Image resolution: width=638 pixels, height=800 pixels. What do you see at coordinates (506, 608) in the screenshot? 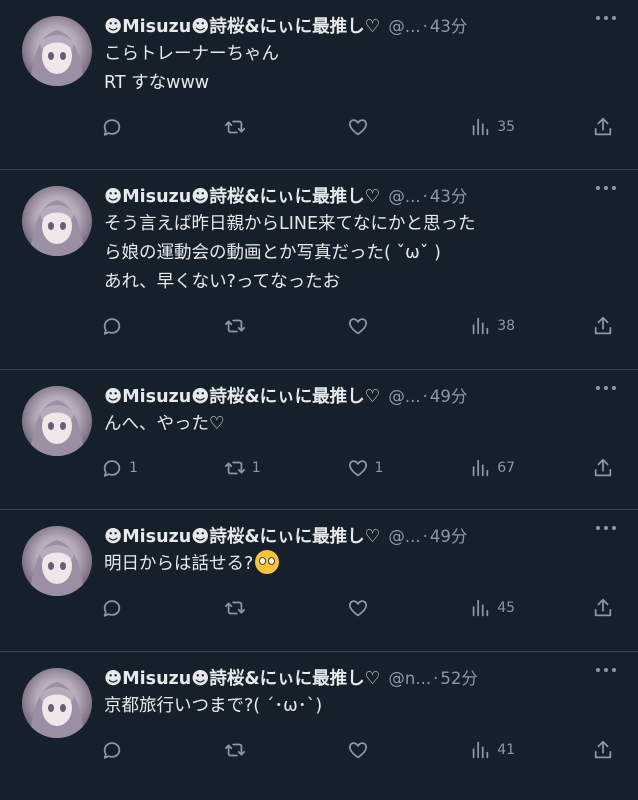
I see `view-count: 45` at bounding box center [506, 608].